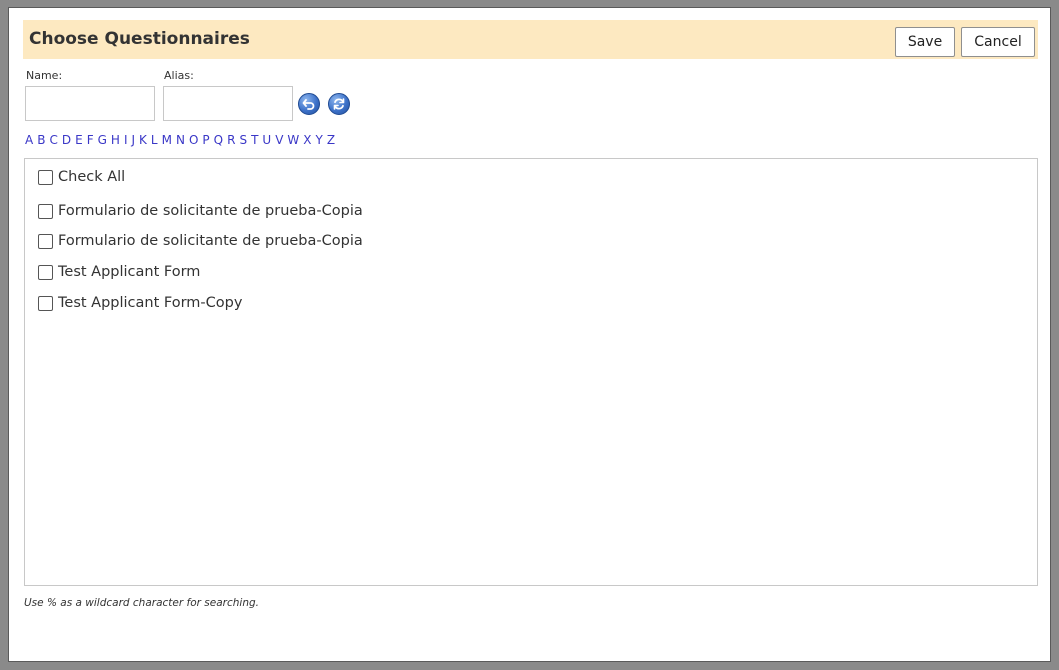 The image size is (1059, 670). What do you see at coordinates (307, 140) in the screenshot?
I see `alpha-link-x: X` at bounding box center [307, 140].